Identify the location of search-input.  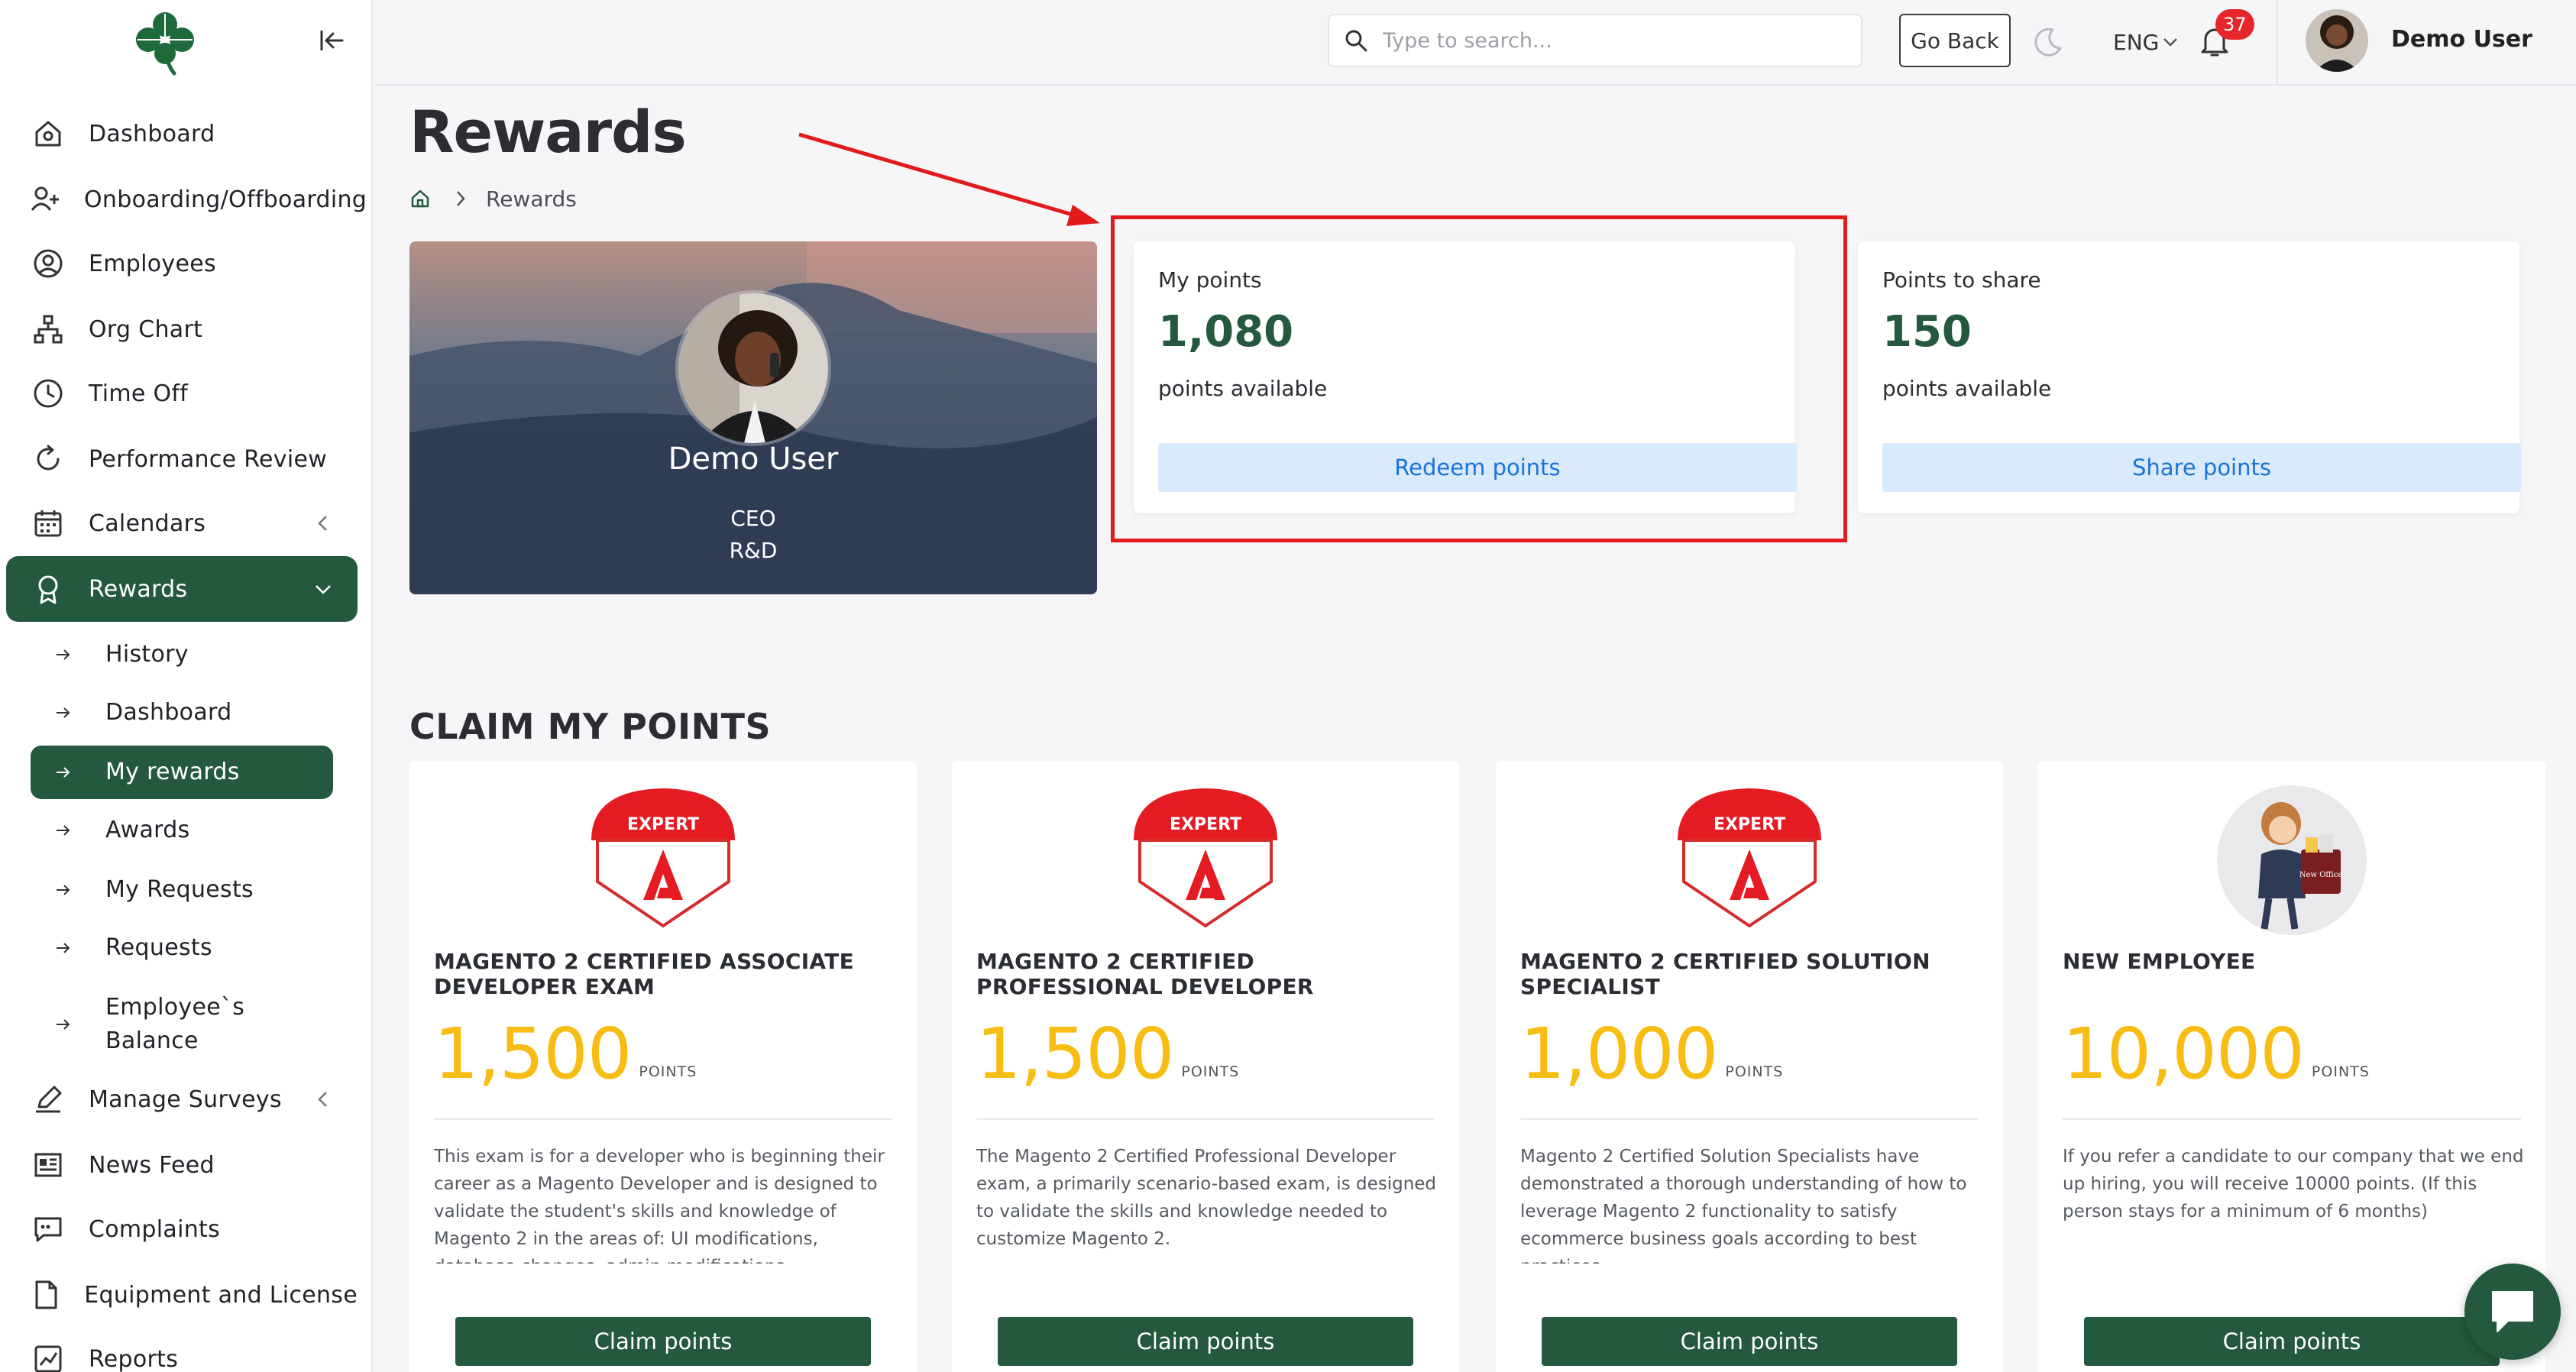
(1612, 40).